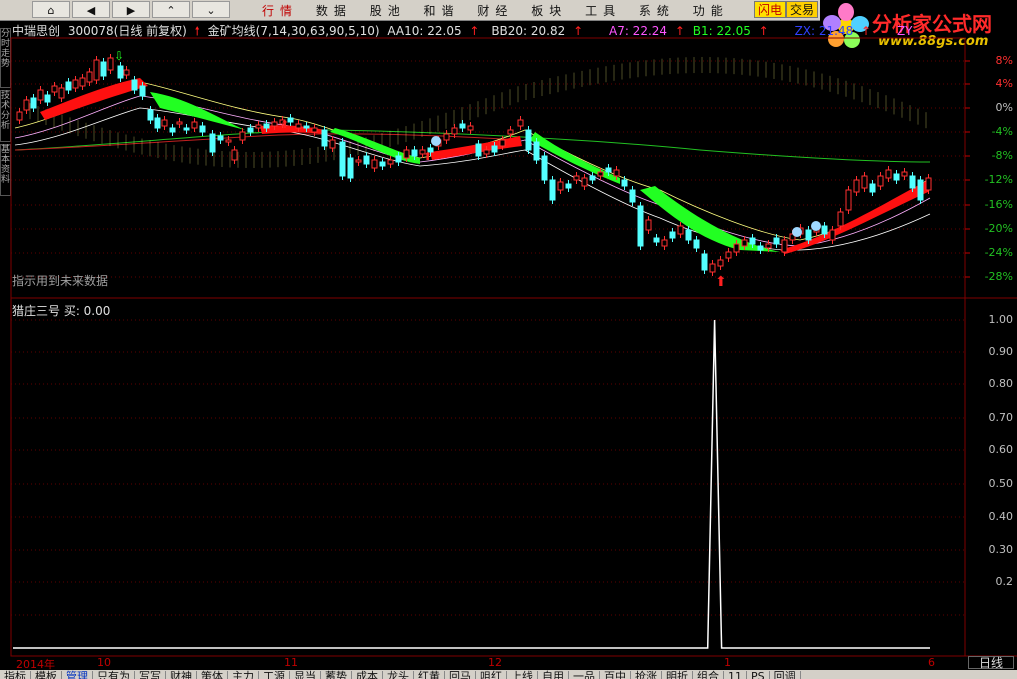 This screenshot has width=1017, height=679. What do you see at coordinates (77, 675) in the screenshot?
I see `bottom-tab: 管理` at bounding box center [77, 675].